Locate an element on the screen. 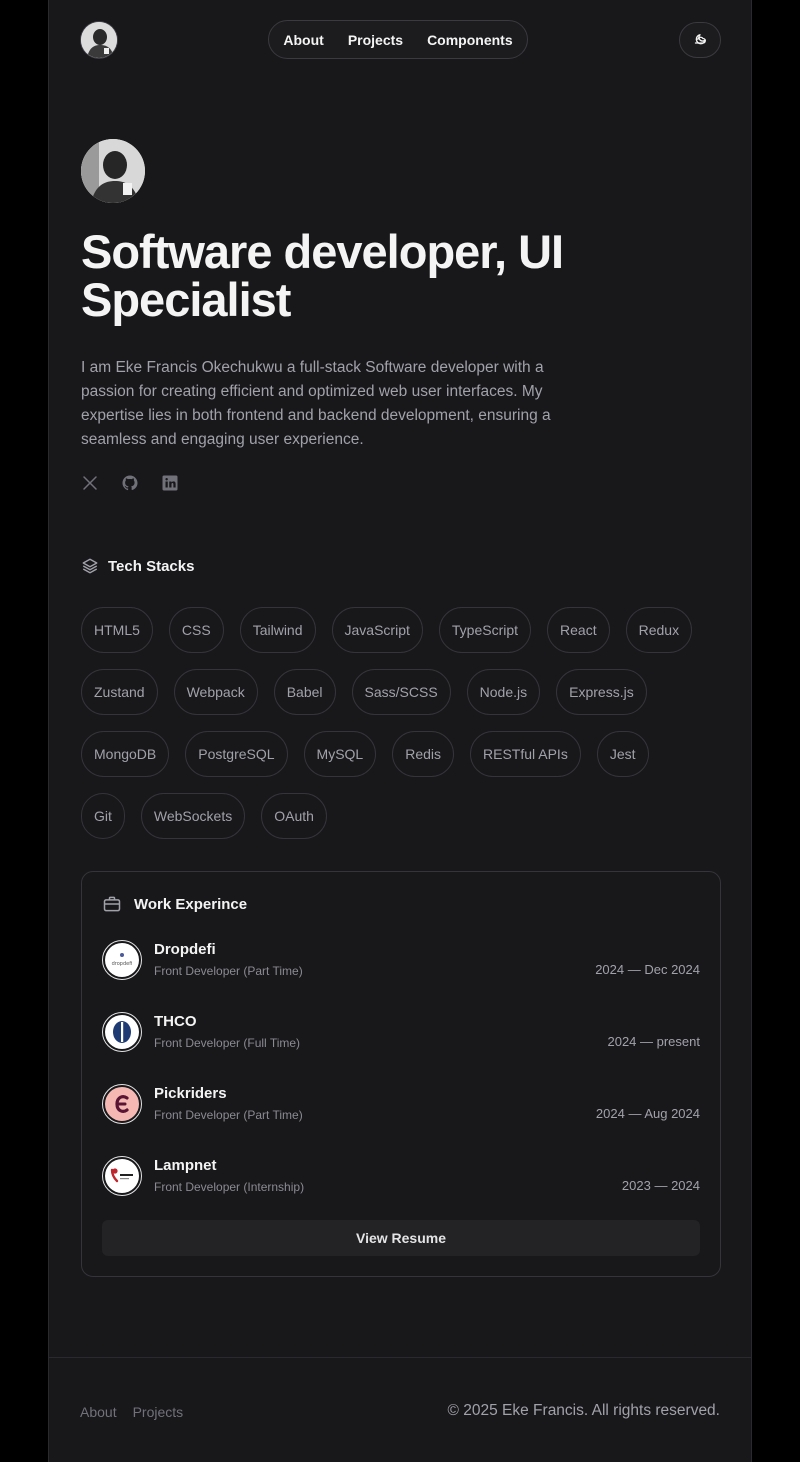 The width and height of the screenshot is (800, 1462). tech-chip: PostgreSQL is located at coordinates (236, 754).